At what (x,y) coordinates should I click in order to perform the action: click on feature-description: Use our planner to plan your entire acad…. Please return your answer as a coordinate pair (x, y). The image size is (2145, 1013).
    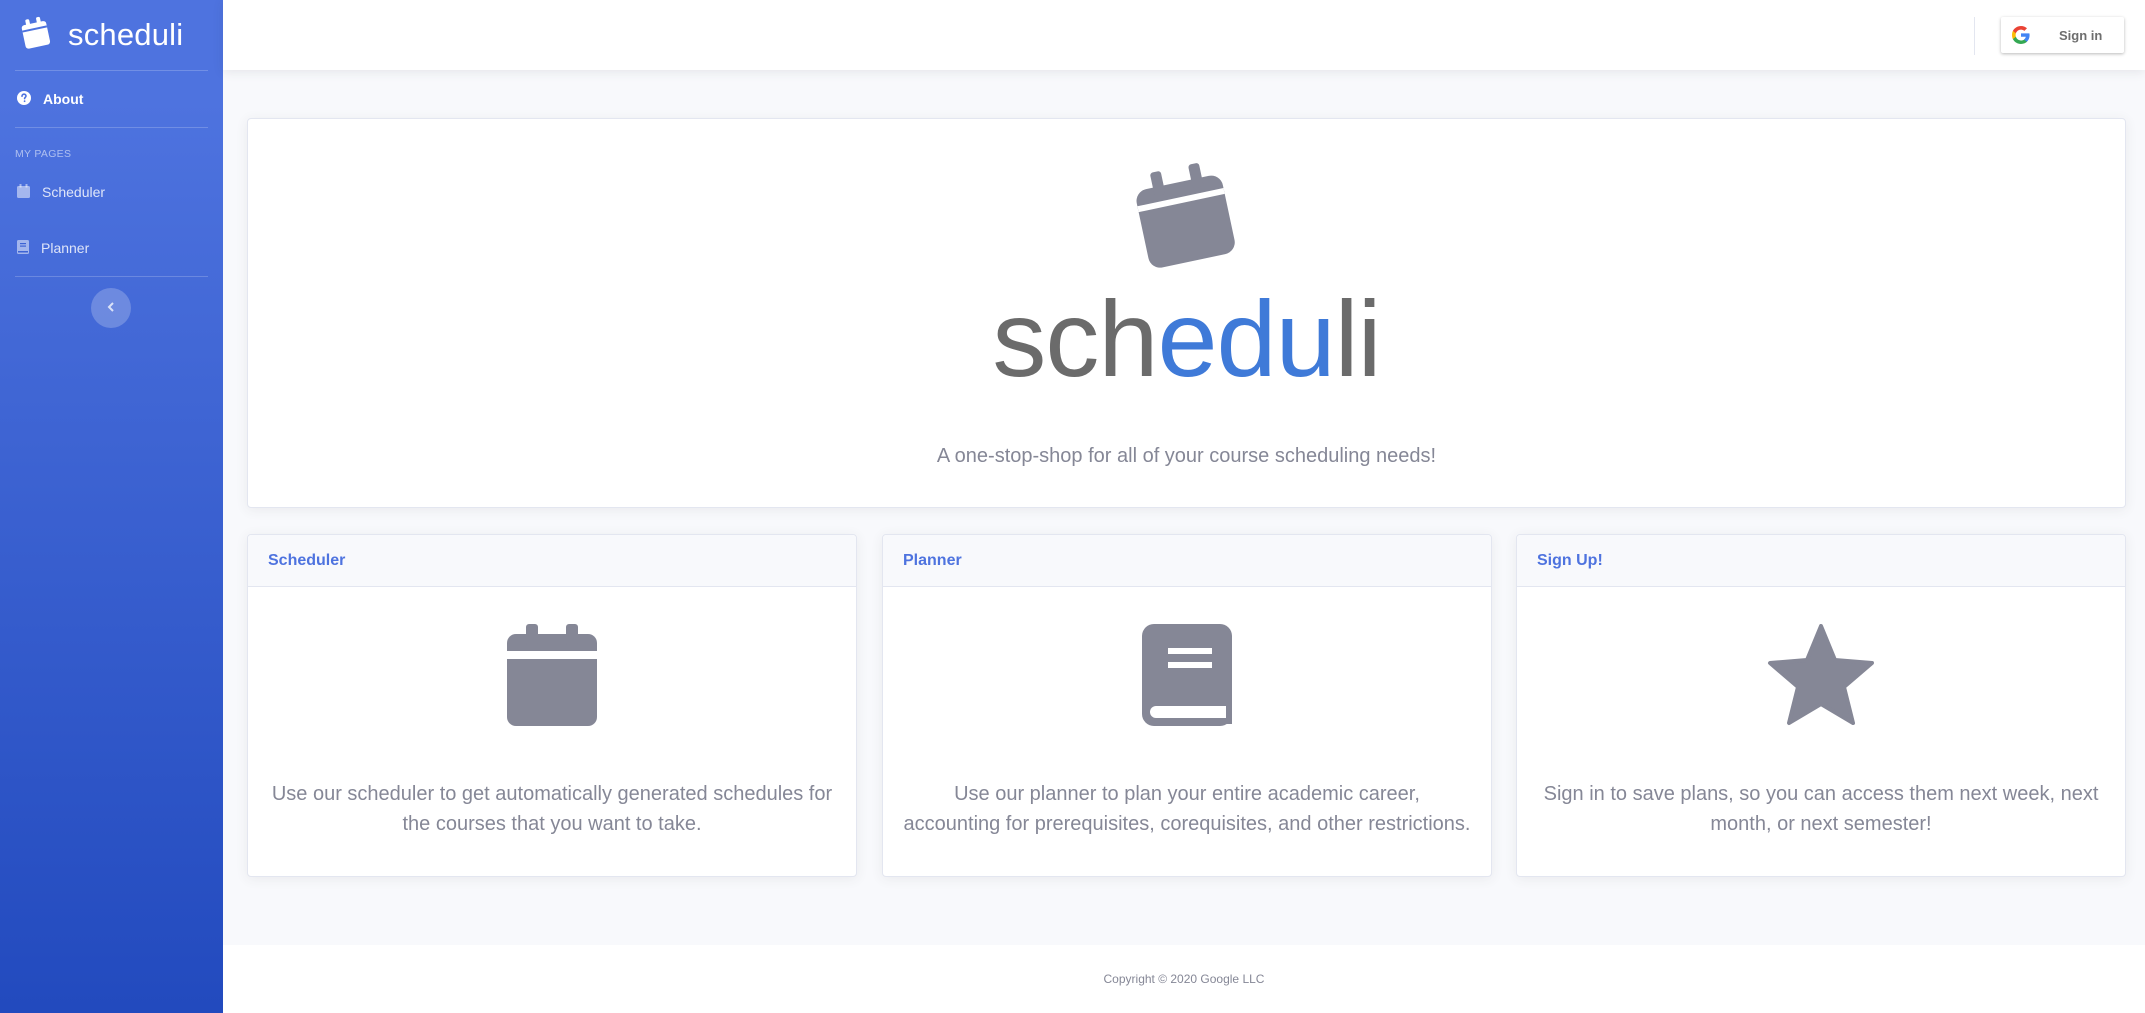
    Looking at the image, I should click on (1187, 809).